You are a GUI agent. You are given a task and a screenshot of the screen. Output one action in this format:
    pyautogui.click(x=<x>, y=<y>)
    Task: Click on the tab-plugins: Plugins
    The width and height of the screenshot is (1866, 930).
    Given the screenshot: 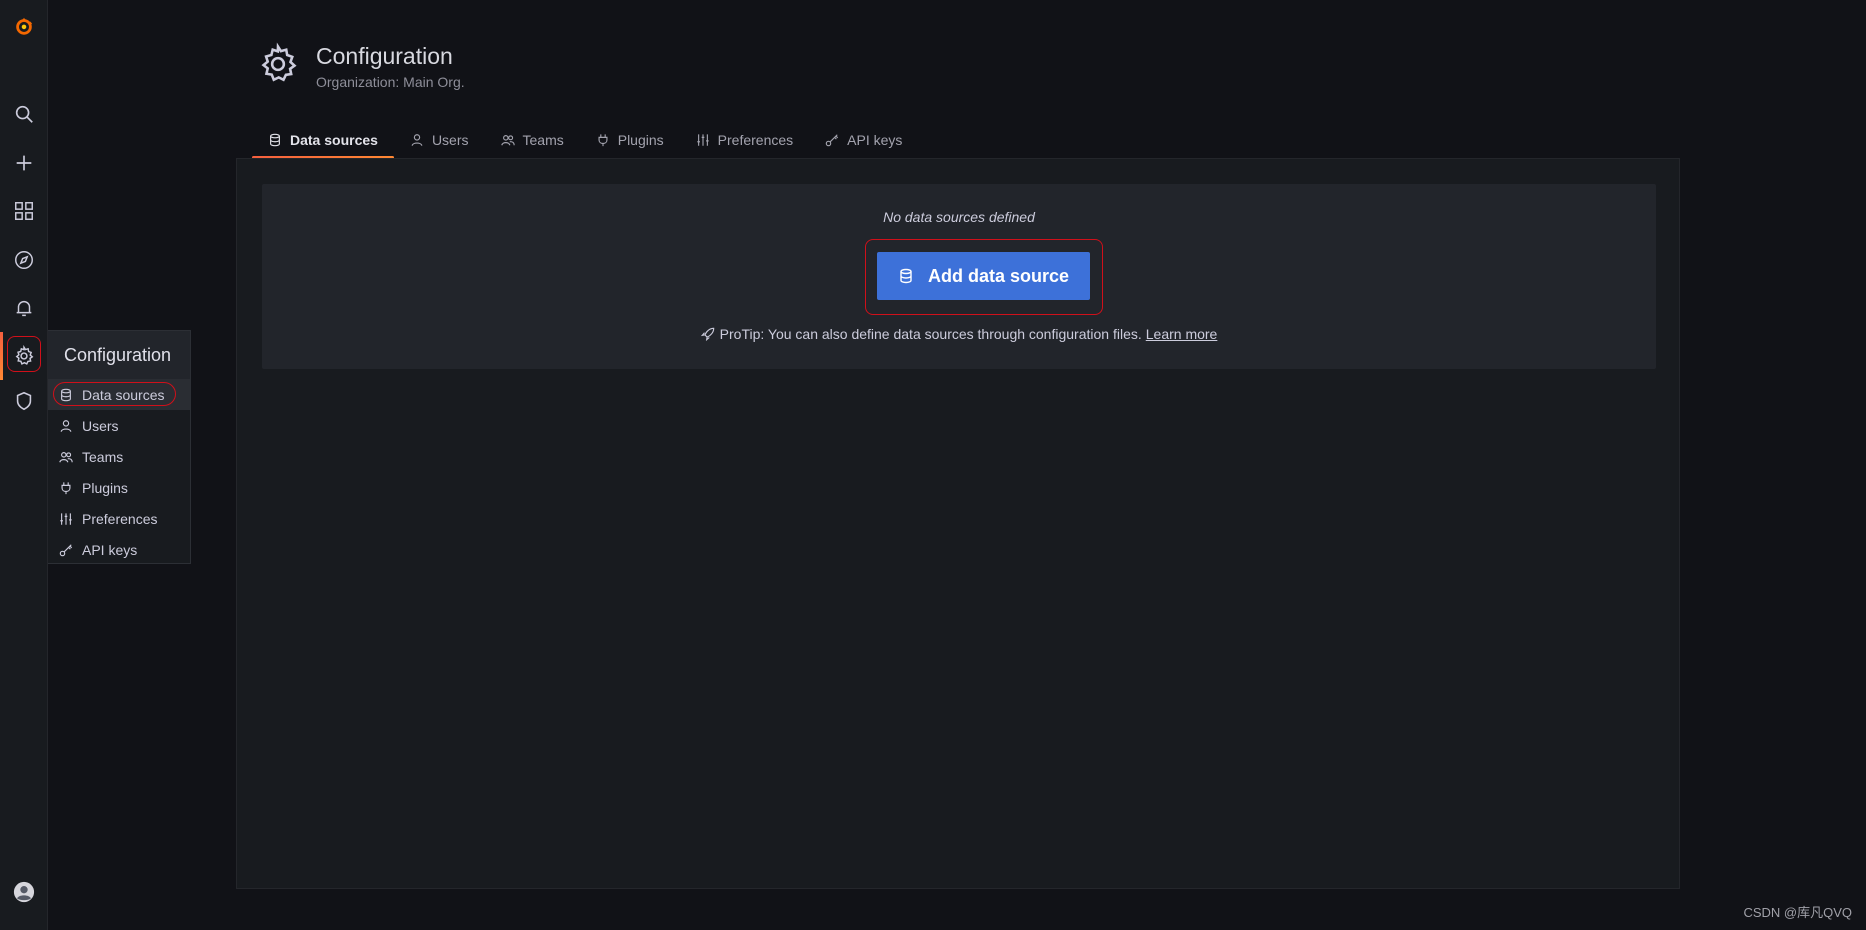 What is the action you would take?
    pyautogui.click(x=630, y=140)
    